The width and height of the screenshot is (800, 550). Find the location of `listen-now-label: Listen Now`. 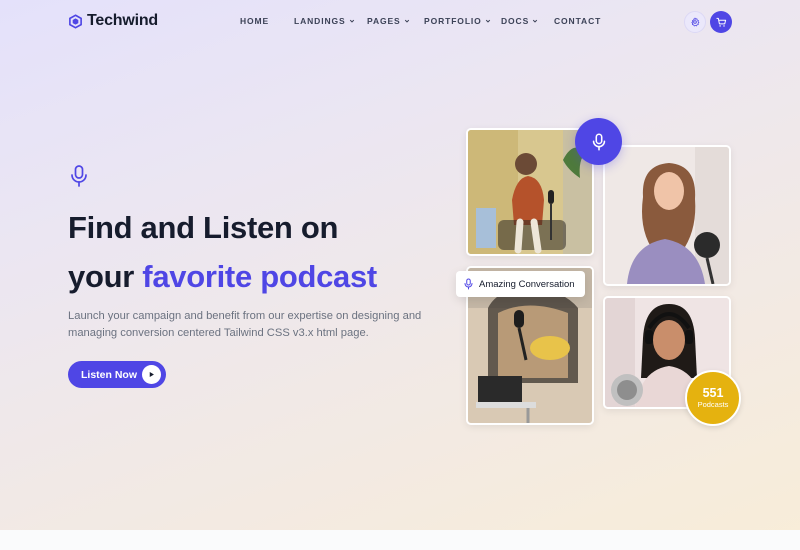

listen-now-label: Listen Now is located at coordinates (109, 374).